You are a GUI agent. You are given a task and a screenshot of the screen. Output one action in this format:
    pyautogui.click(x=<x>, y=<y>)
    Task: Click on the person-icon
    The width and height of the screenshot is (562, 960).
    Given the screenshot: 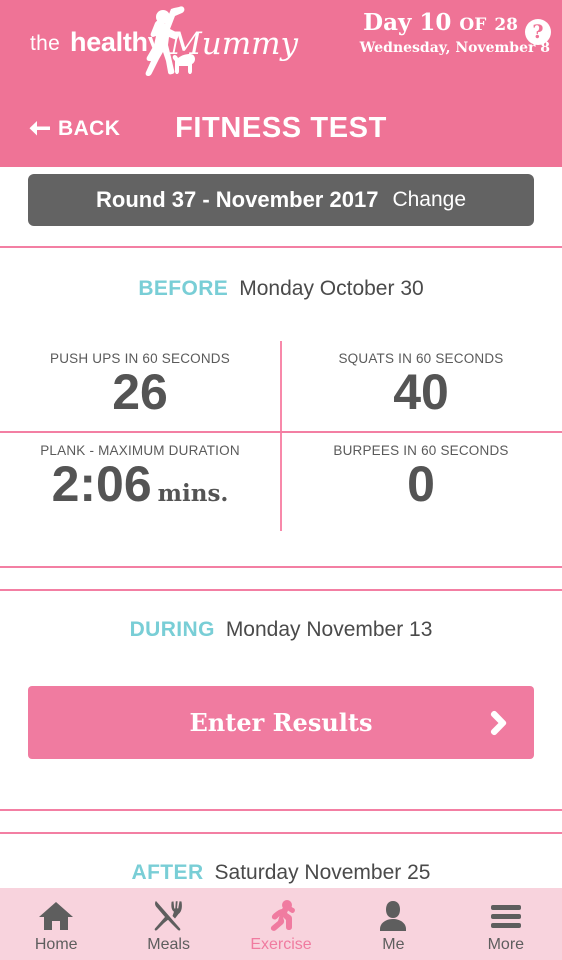 What is the action you would take?
    pyautogui.click(x=393, y=916)
    